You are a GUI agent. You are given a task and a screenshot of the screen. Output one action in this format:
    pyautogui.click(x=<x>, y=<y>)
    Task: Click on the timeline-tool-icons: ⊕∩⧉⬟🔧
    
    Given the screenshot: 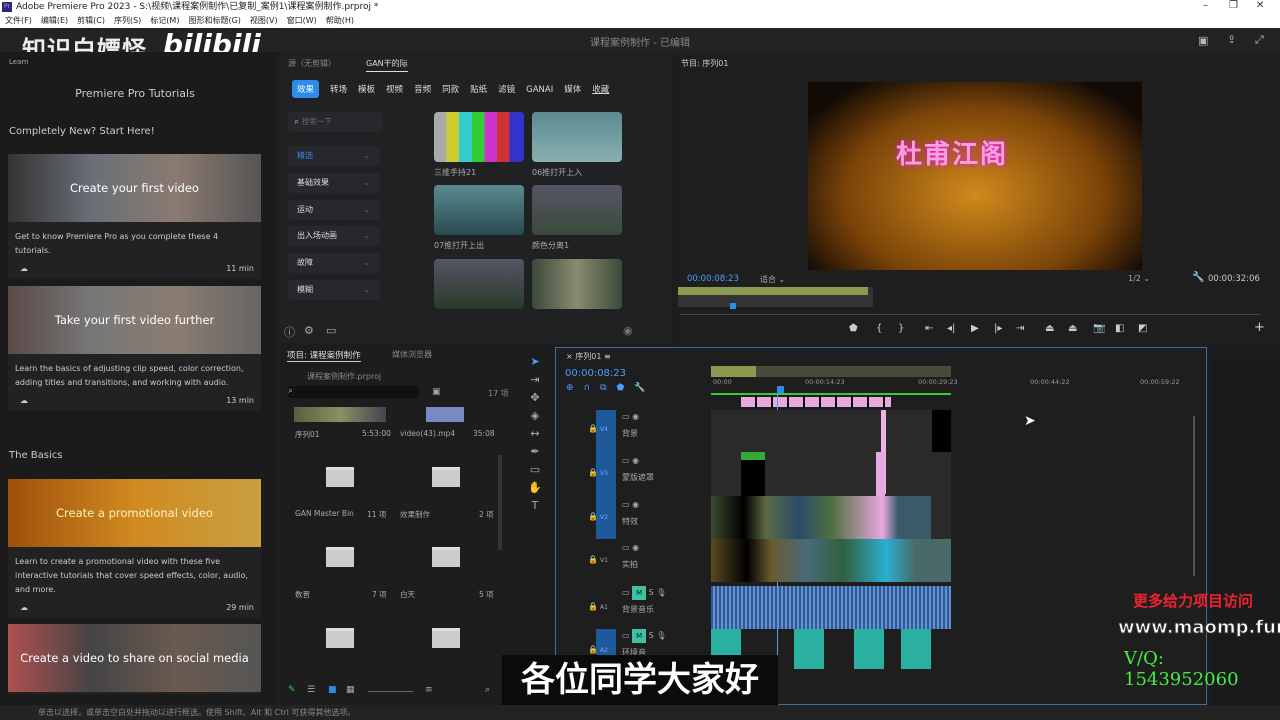 What is the action you would take?
    pyautogui.click(x=611, y=388)
    